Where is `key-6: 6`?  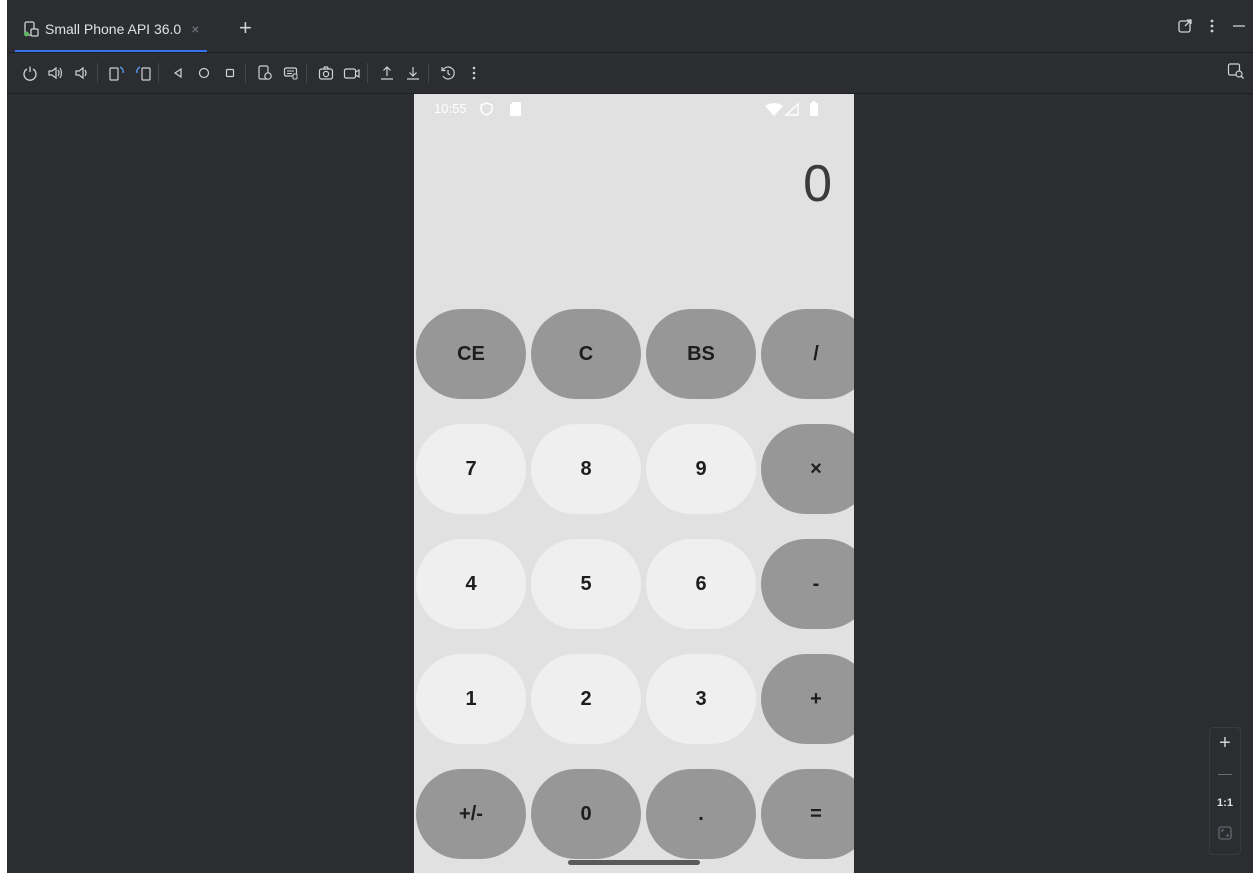
key-6: 6 is located at coordinates (701, 584).